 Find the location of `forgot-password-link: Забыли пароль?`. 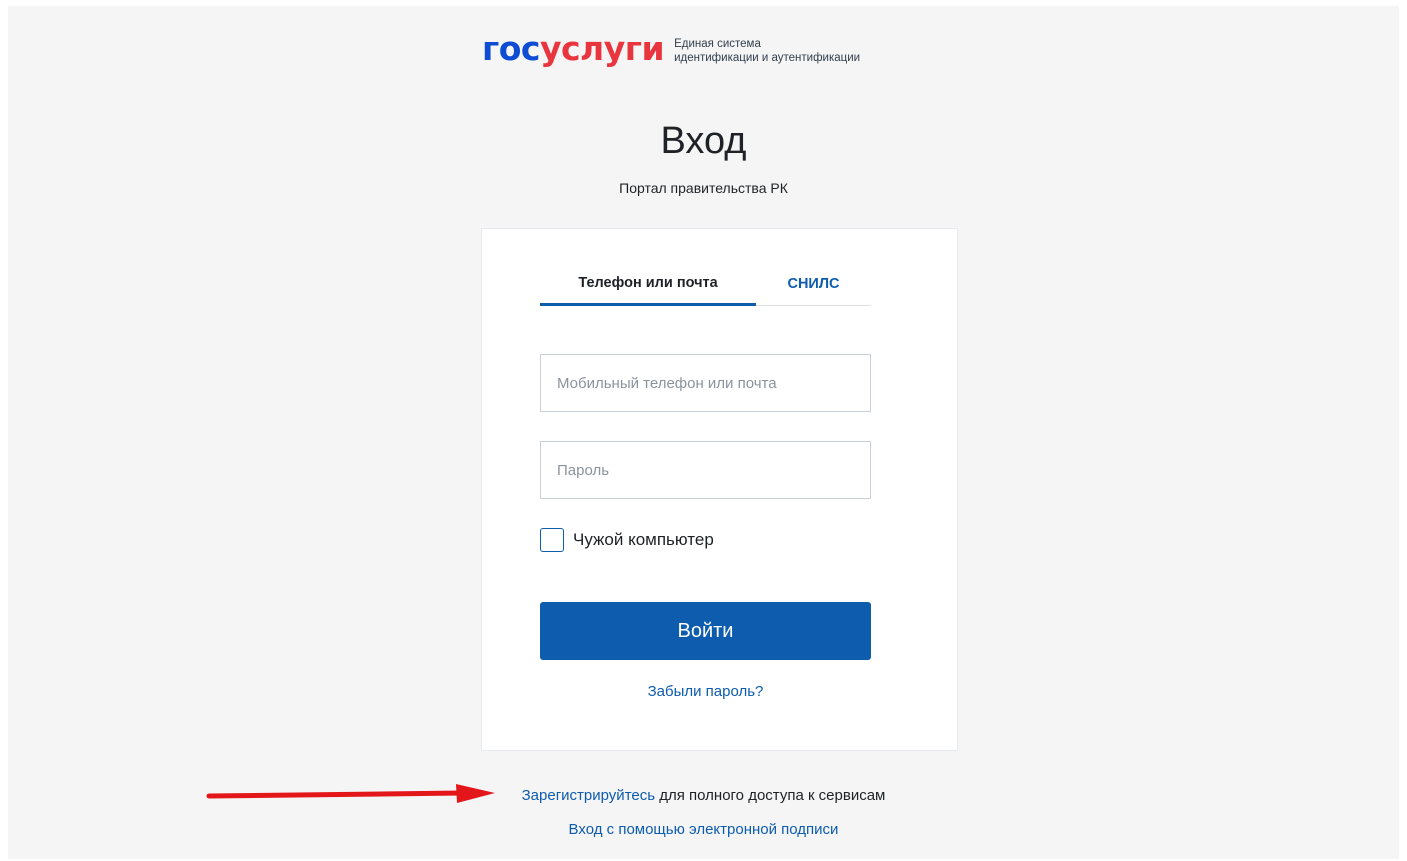

forgot-password-link: Забыли пароль? is located at coordinates (705, 691).